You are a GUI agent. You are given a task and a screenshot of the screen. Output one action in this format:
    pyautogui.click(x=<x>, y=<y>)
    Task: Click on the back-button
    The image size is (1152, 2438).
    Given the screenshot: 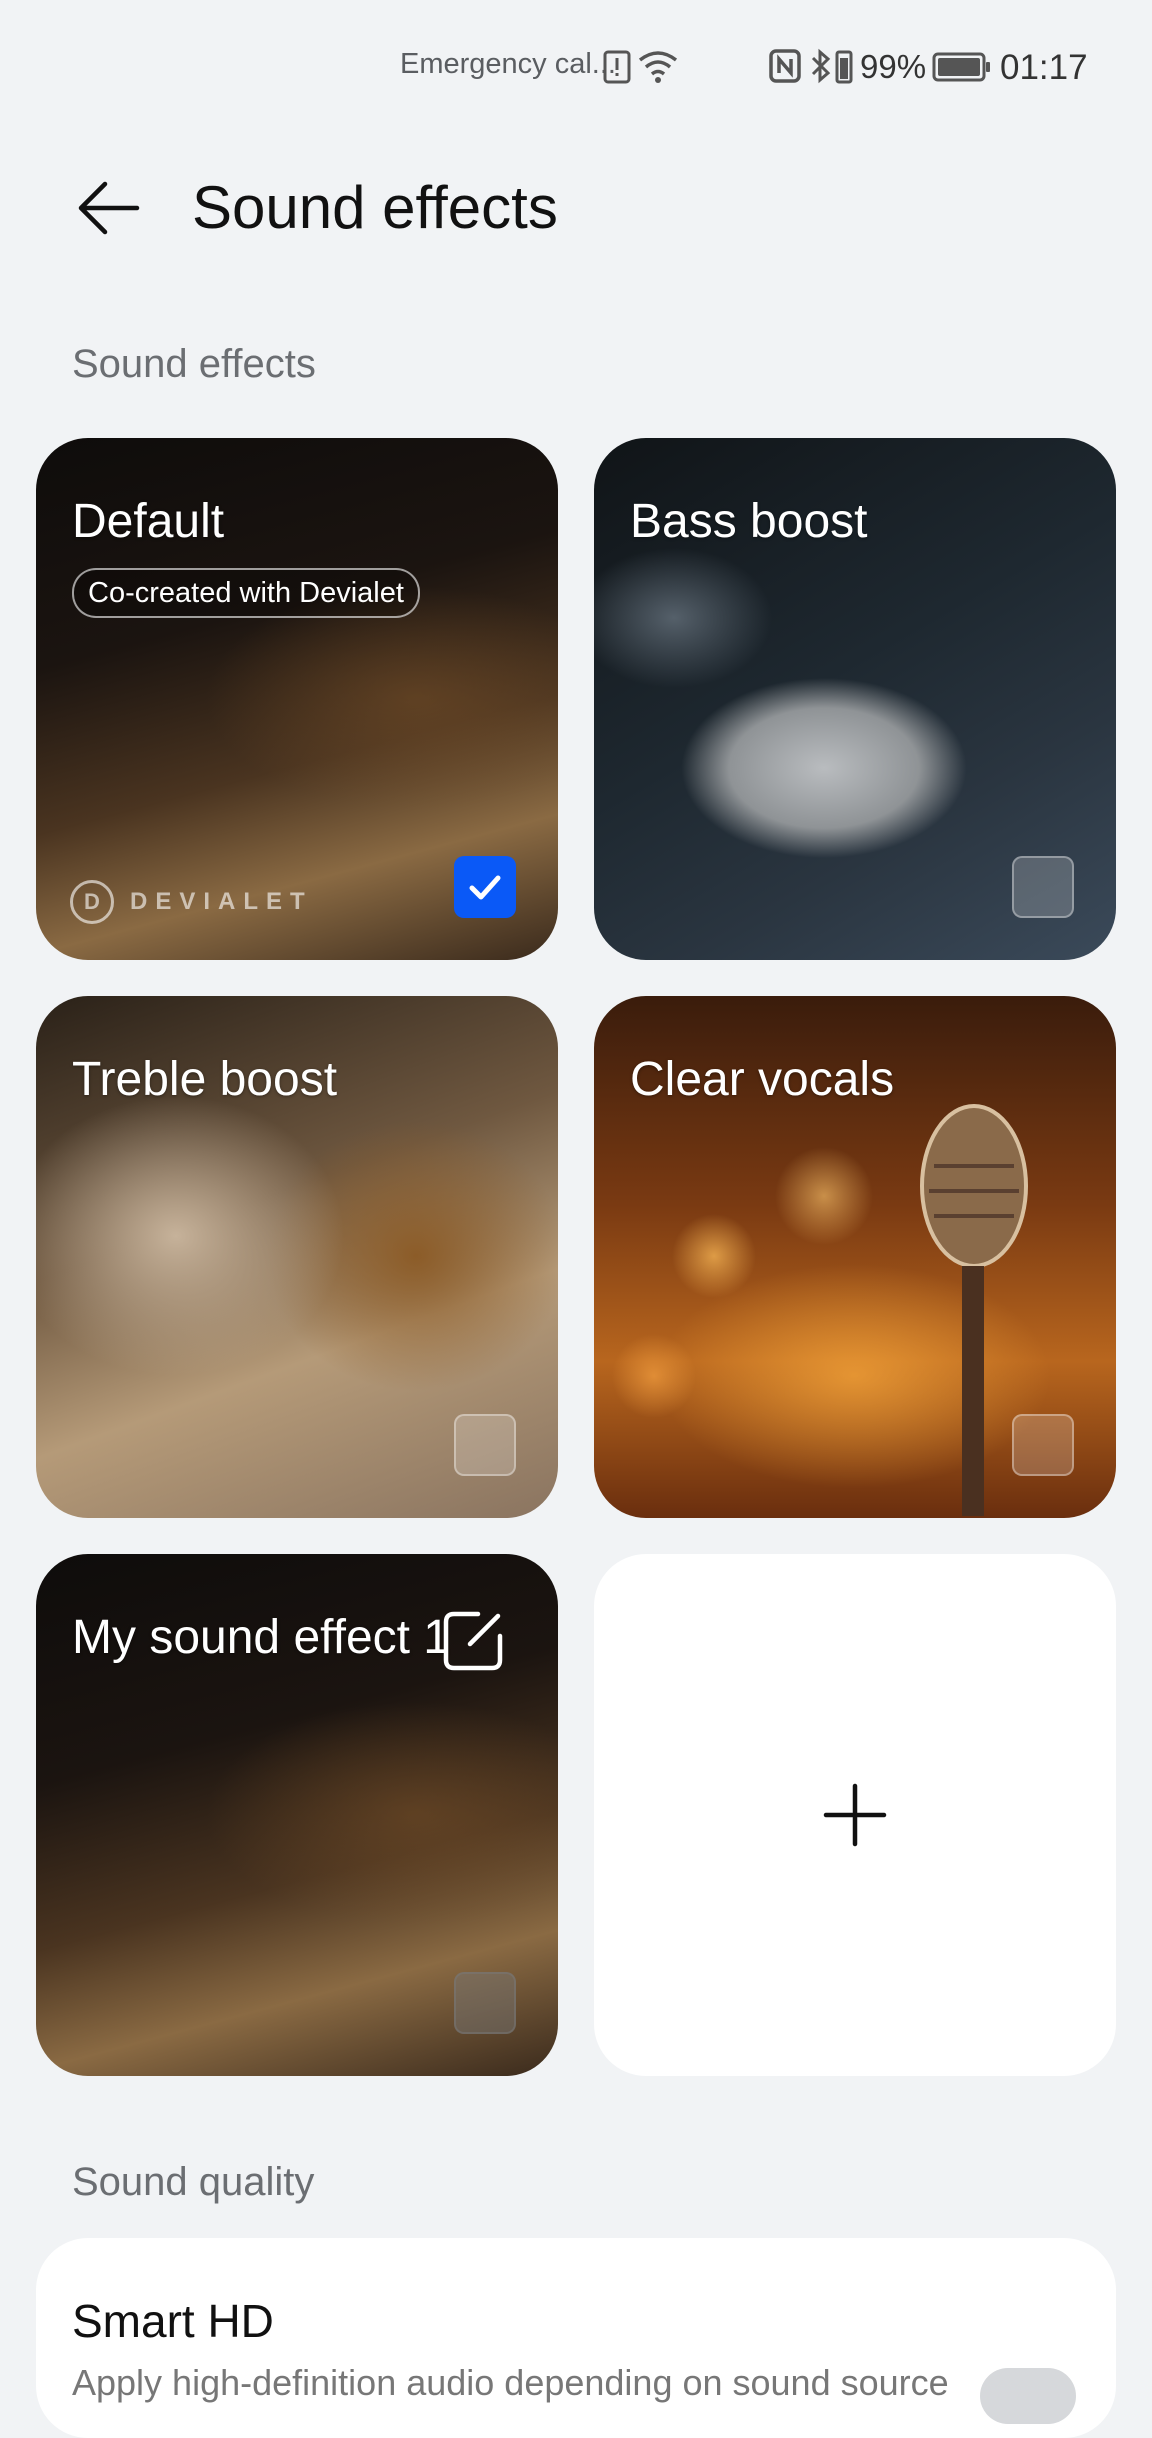 What is the action you would take?
    pyautogui.click(x=108, y=208)
    